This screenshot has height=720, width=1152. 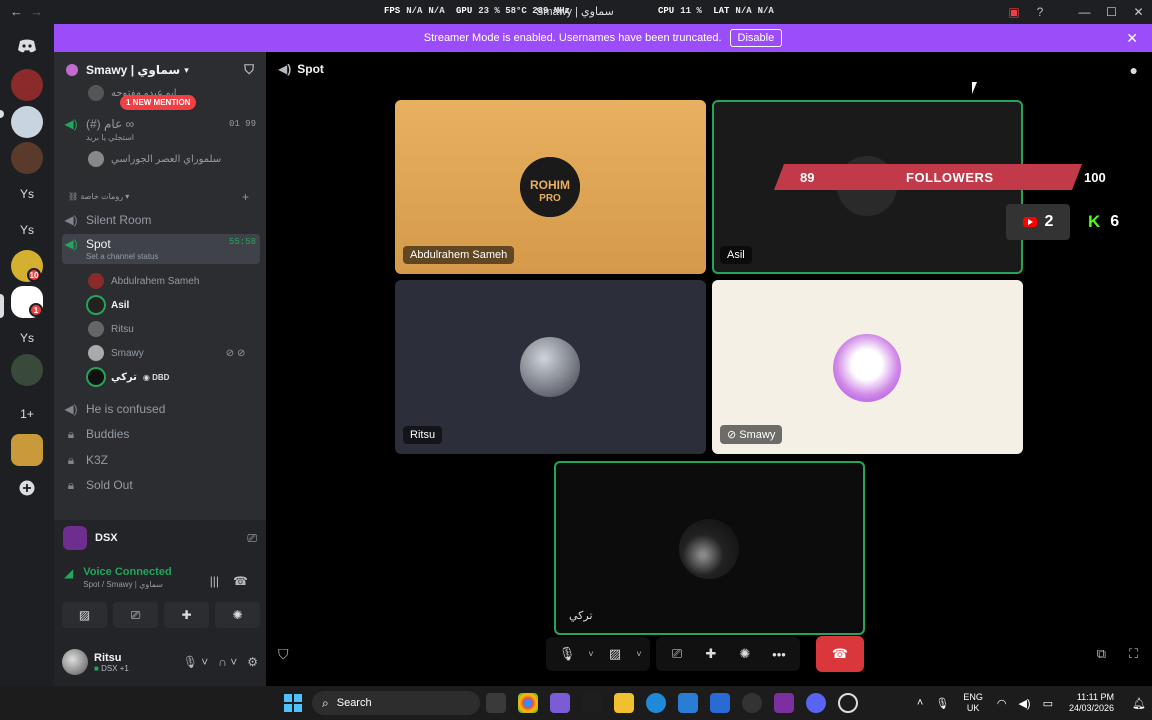 I want to click on voice-member: Smawy ⊘ ⊘, so click(x=166, y=353).